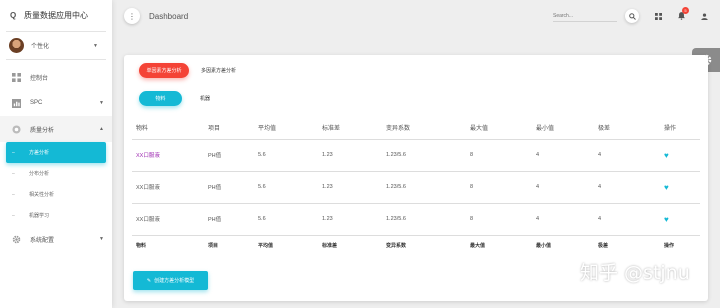  Describe the element at coordinates (685, 10) in the screenshot. I see `notification-badge: 5` at that location.